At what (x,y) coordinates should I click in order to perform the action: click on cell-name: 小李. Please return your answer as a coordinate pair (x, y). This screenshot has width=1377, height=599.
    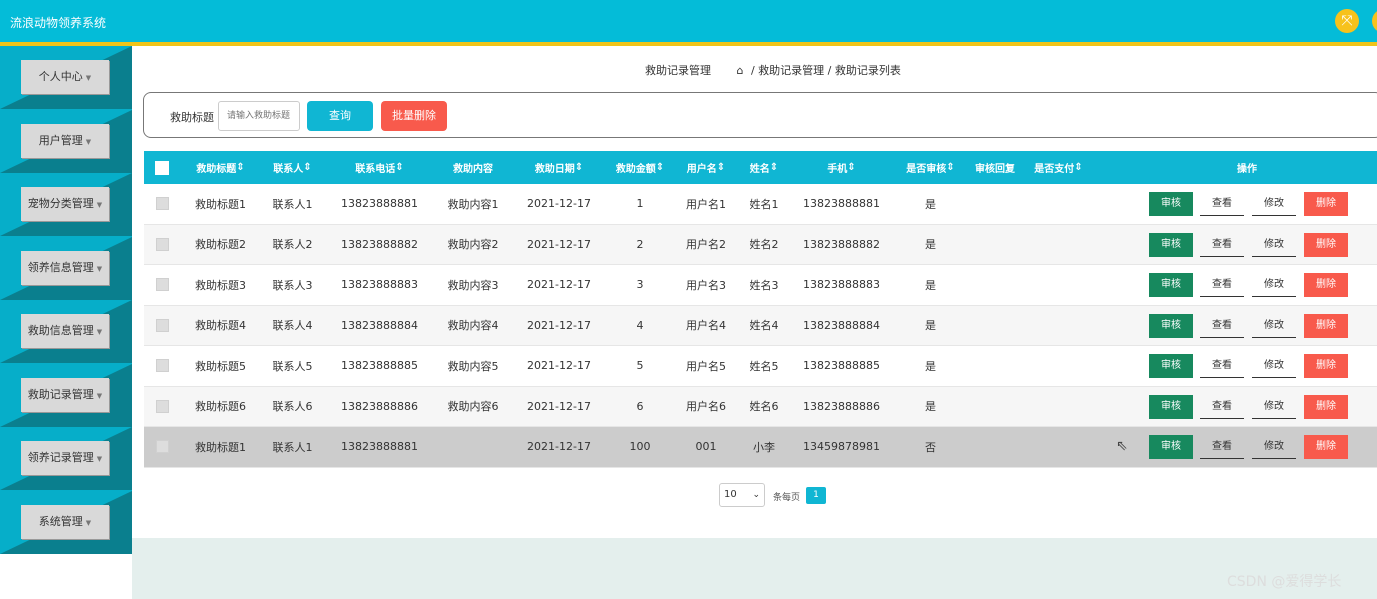
    Looking at the image, I should click on (764, 447).